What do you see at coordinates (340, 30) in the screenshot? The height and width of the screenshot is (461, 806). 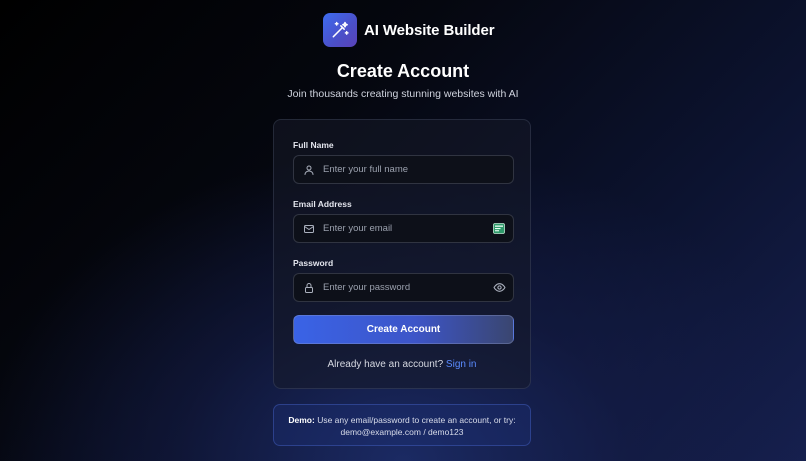 I see `magic-wand-icon` at bounding box center [340, 30].